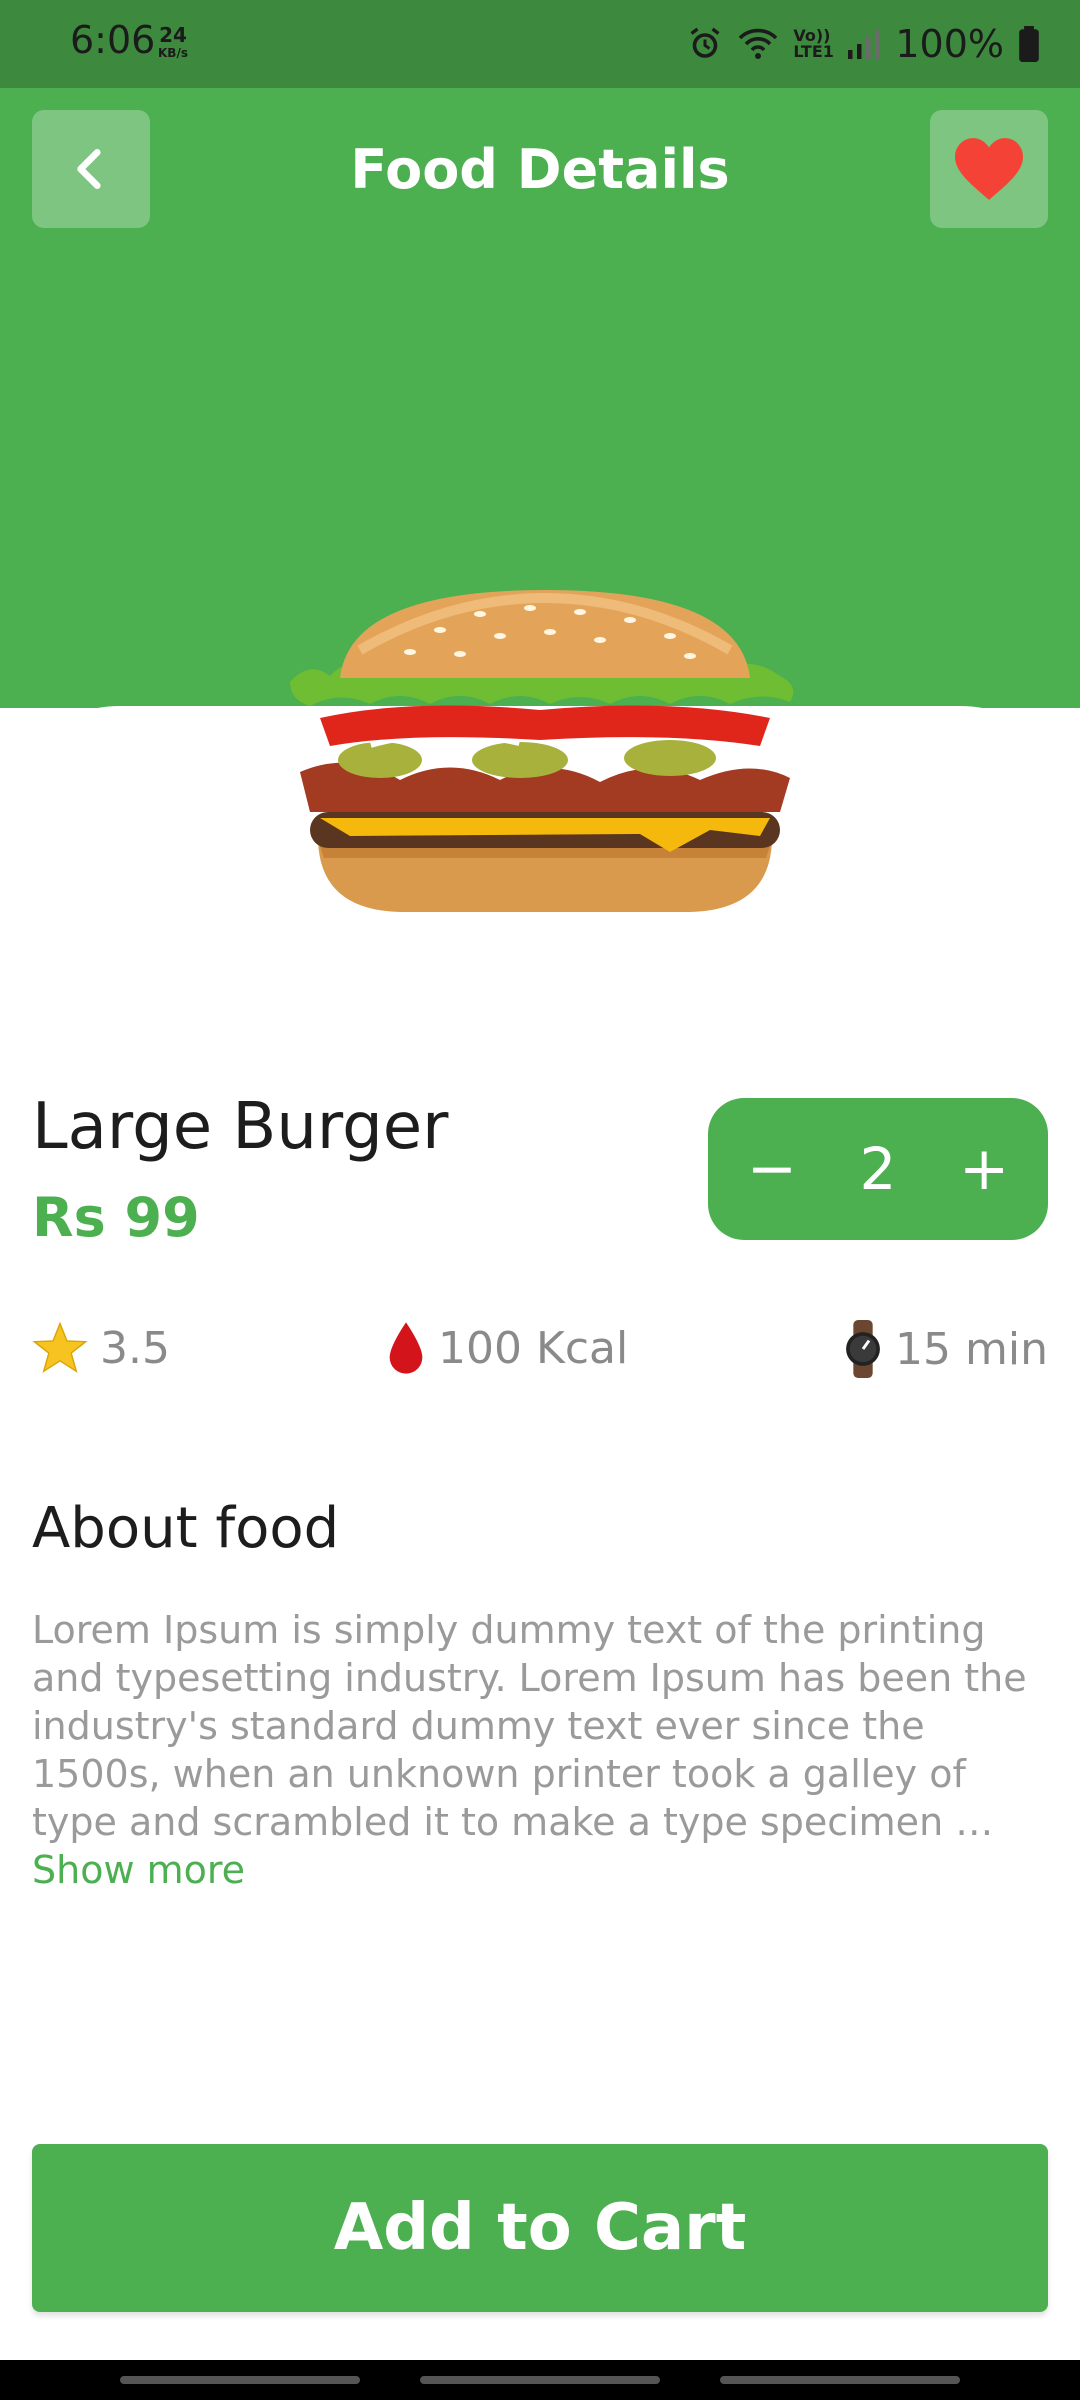 Image resolution: width=1080 pixels, height=2400 pixels. Describe the element at coordinates (772, 1169) in the screenshot. I see `decrease-button: −` at that location.